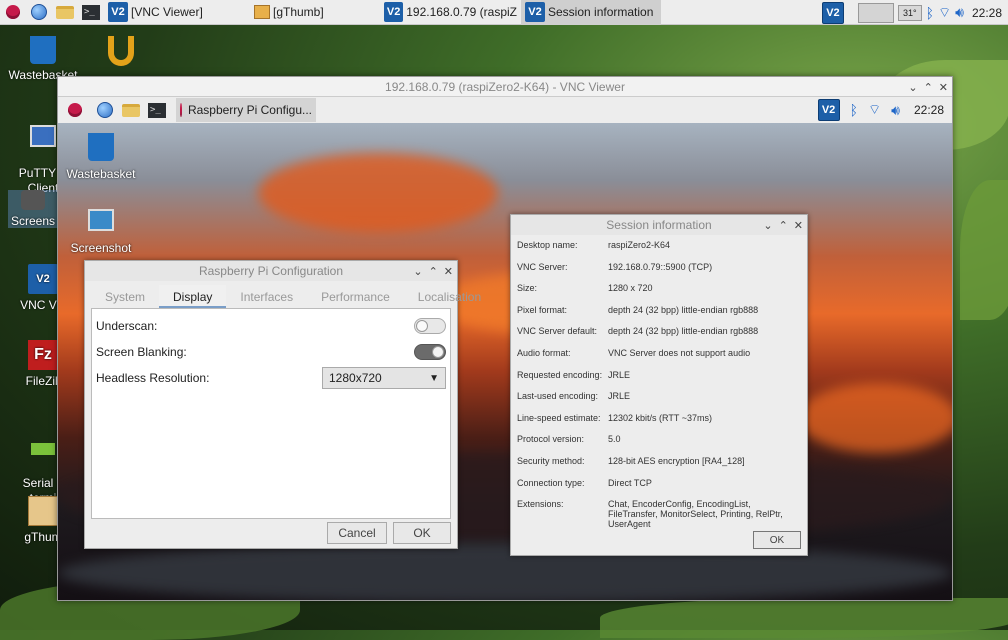 The height and width of the screenshot is (640, 1008). Describe the element at coordinates (630, 482) in the screenshot. I see `session-info-value: Direct TCP` at that location.